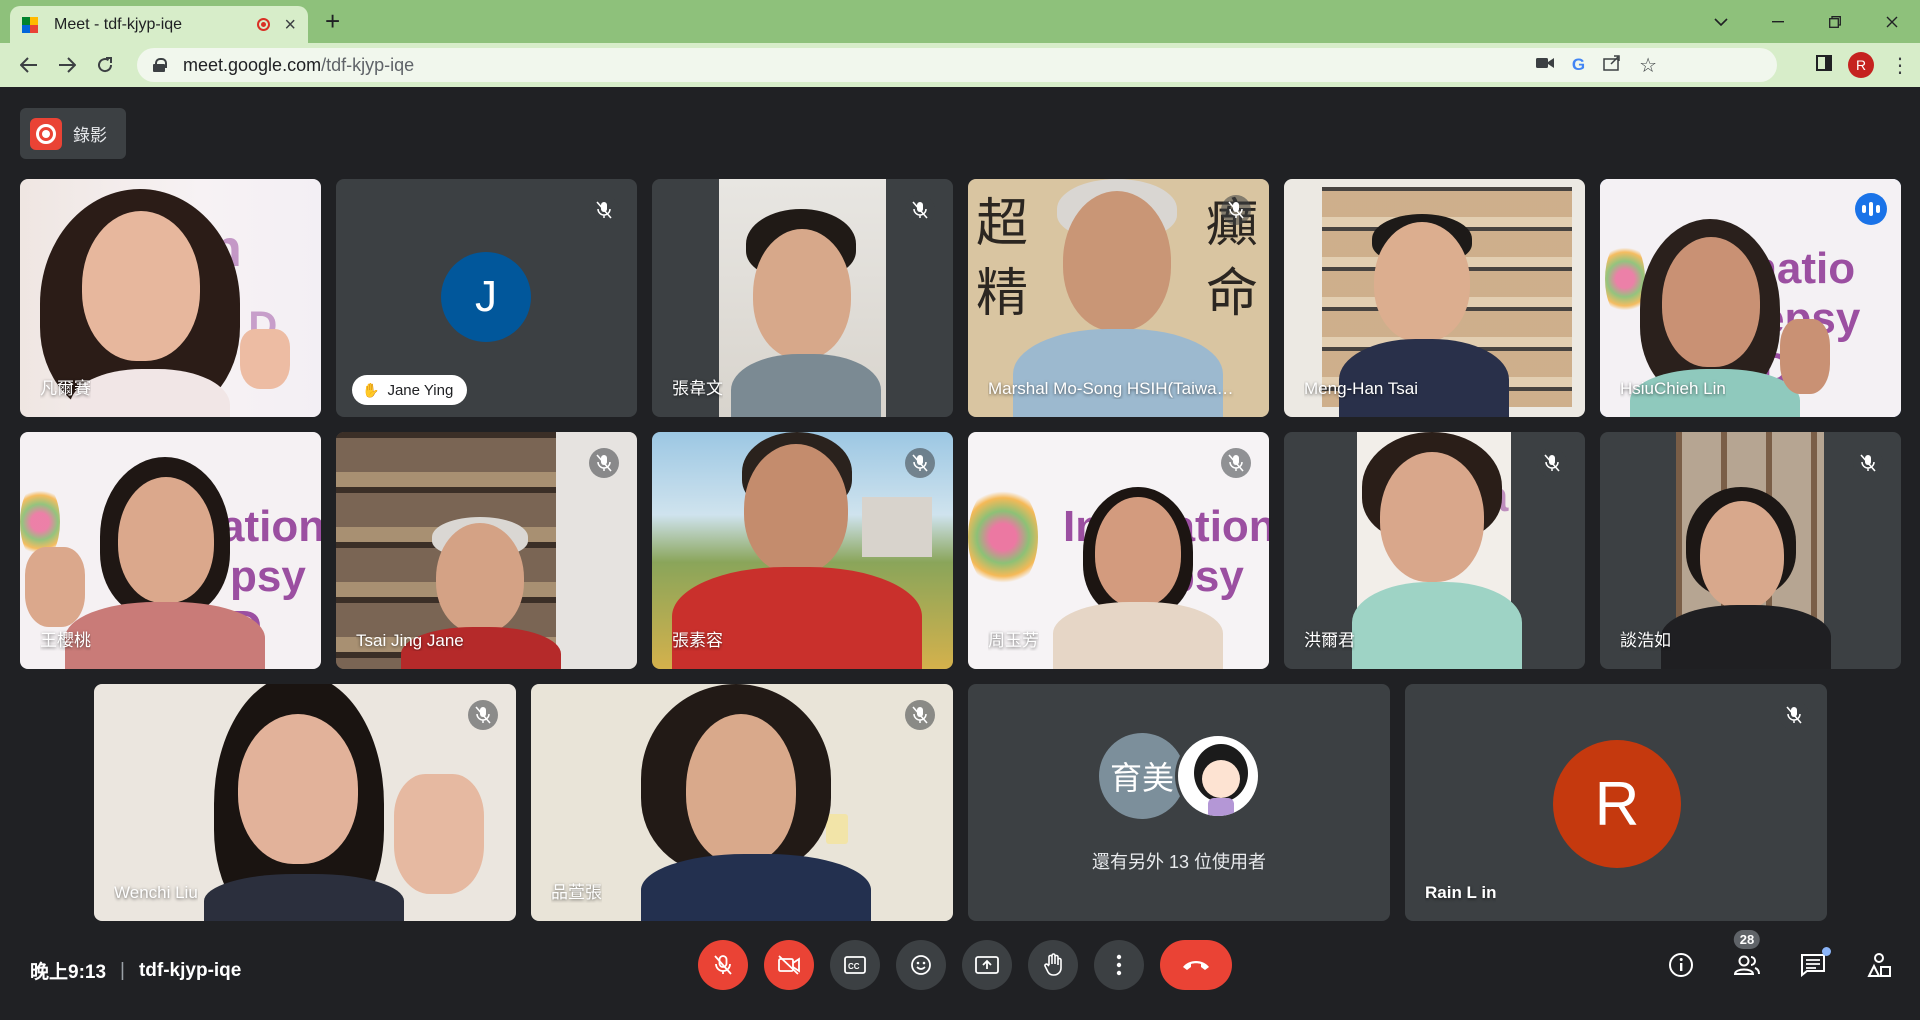  Describe the element at coordinates (1871, 209) in the screenshot. I see `speaking-indicator-icon` at that location.